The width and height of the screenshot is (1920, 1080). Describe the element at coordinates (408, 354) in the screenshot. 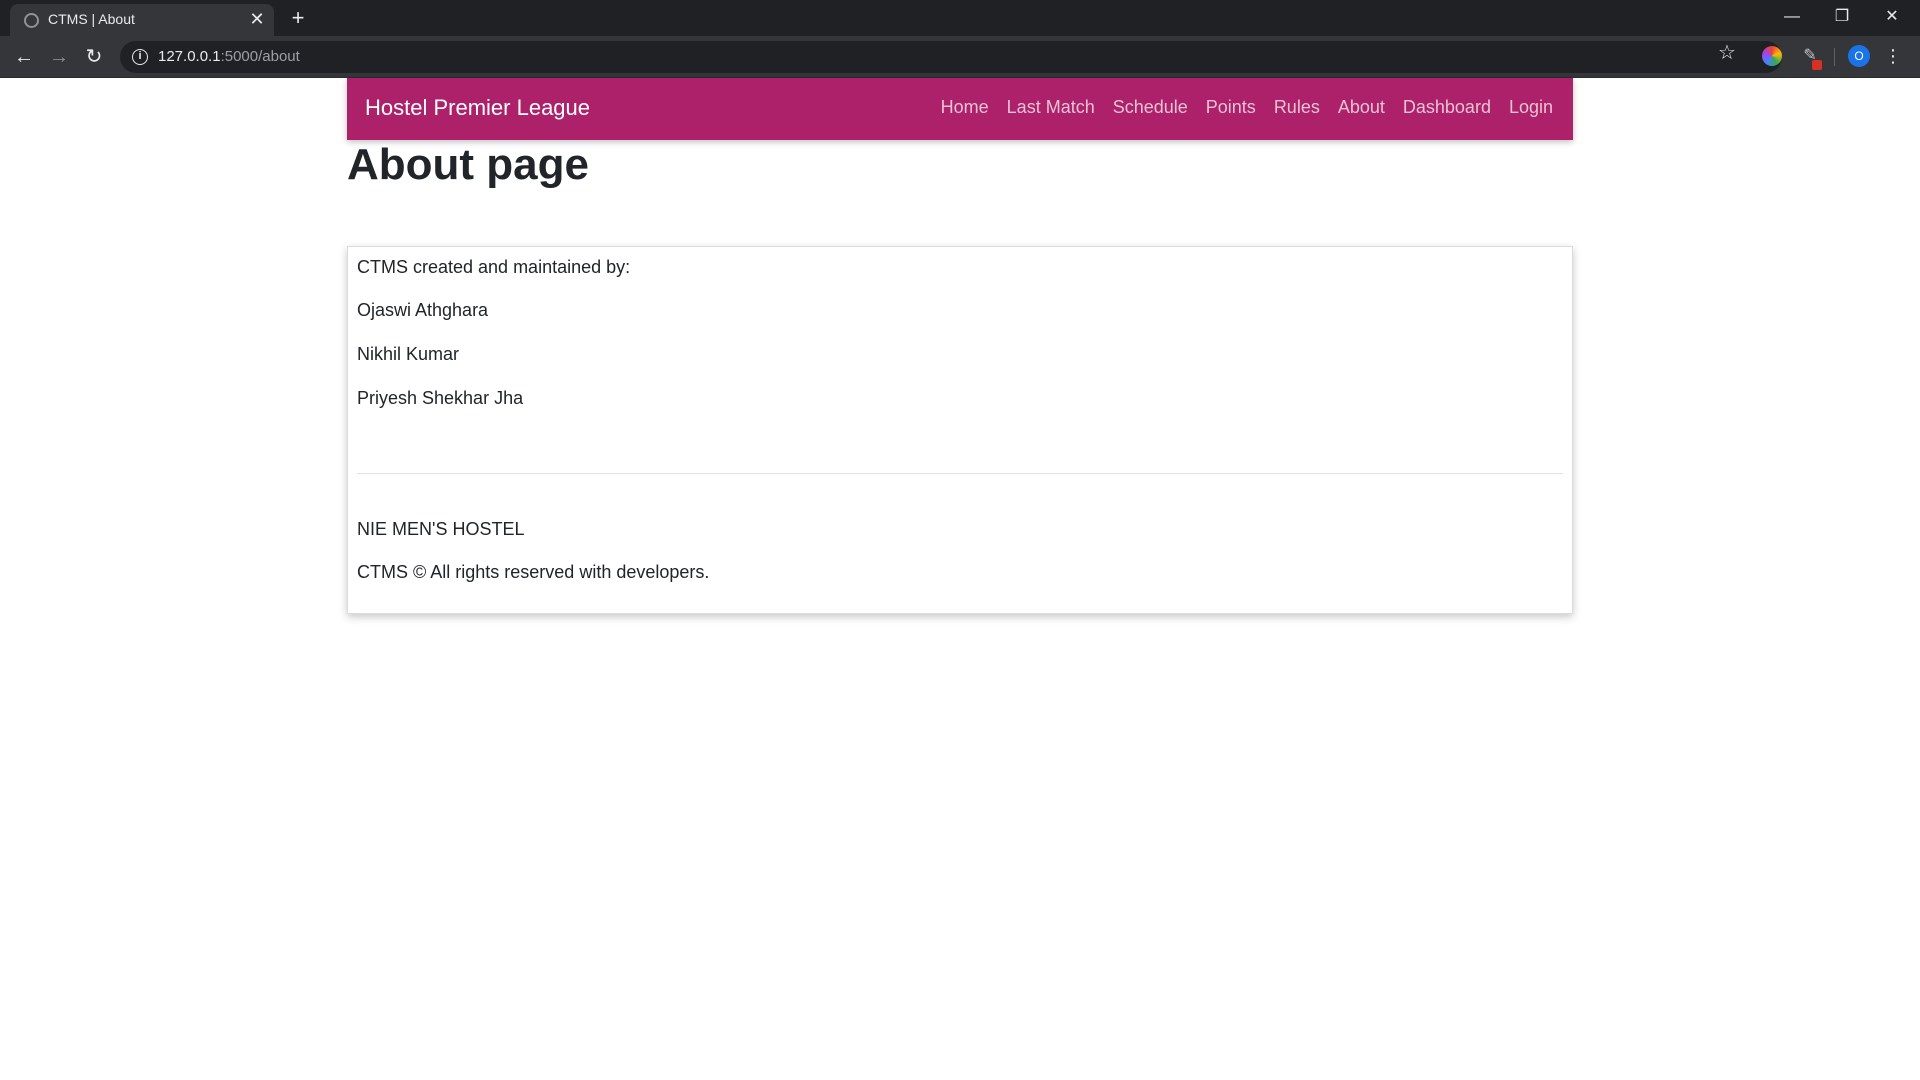

I see `developer-name: Nikhil Kumar` at that location.